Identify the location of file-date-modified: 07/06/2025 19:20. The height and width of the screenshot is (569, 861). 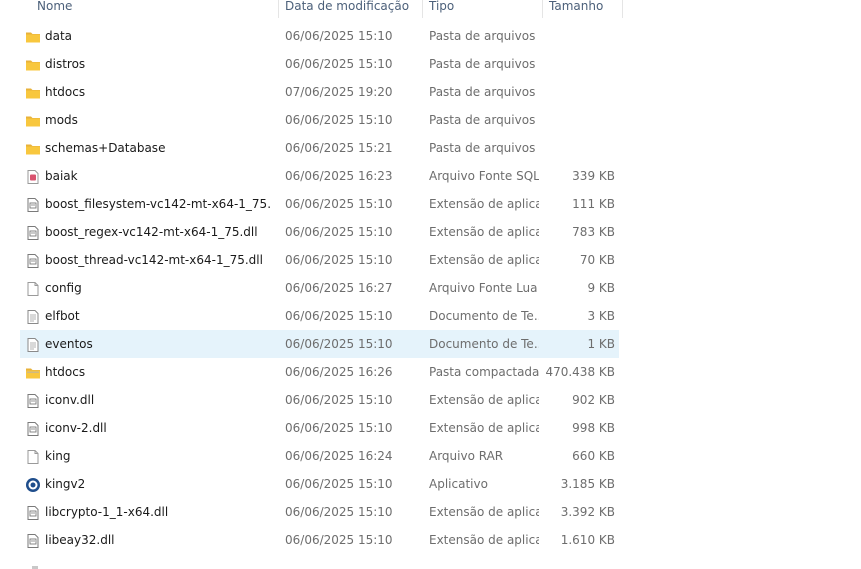
(339, 92).